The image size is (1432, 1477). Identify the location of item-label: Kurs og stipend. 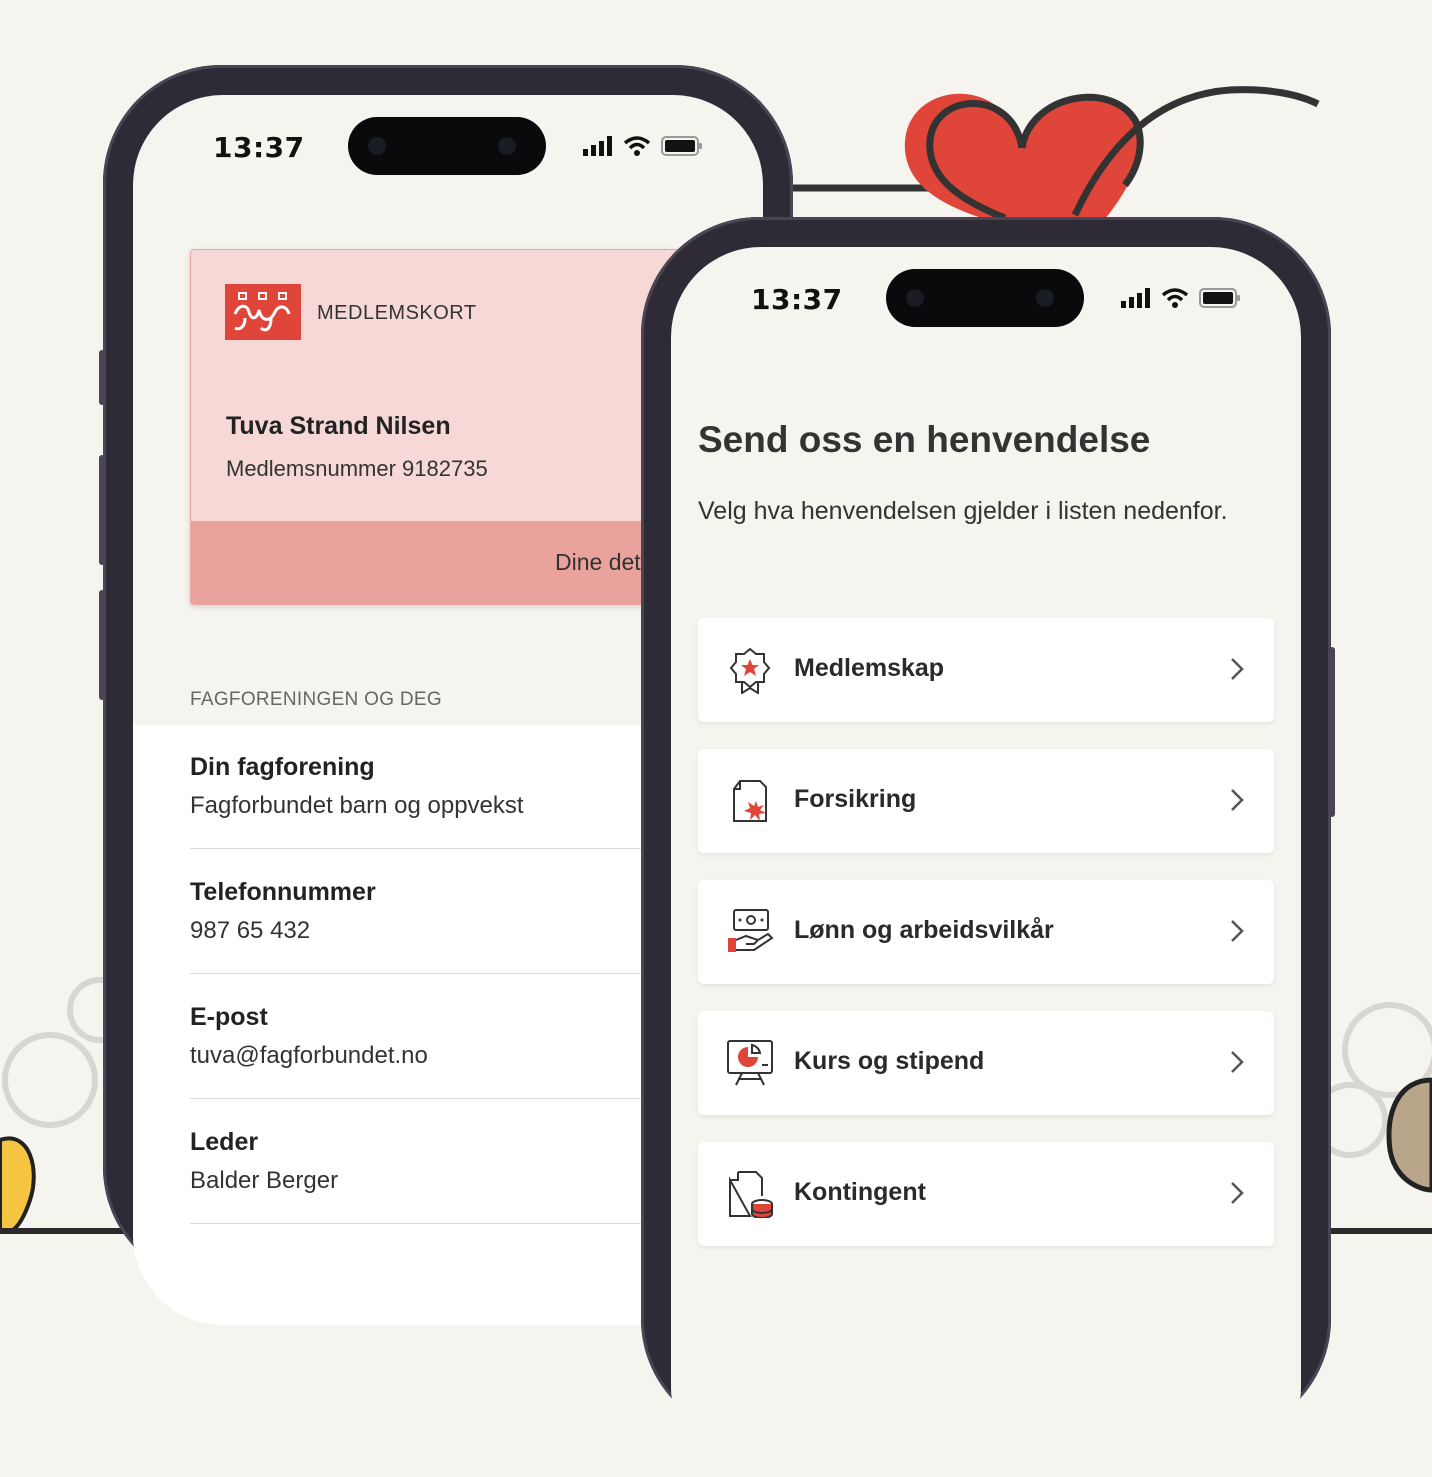
(889, 1061).